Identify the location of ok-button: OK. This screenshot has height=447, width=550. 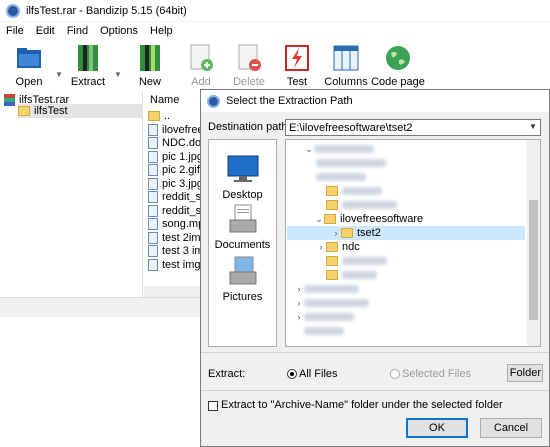
(437, 428).